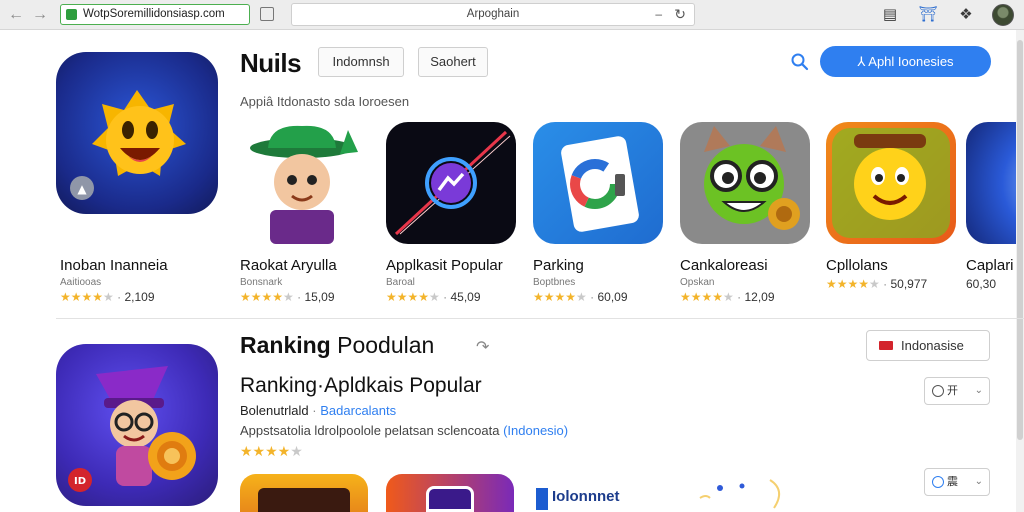 The image size is (1024, 512). I want to click on flag-icon, so click(886, 345).